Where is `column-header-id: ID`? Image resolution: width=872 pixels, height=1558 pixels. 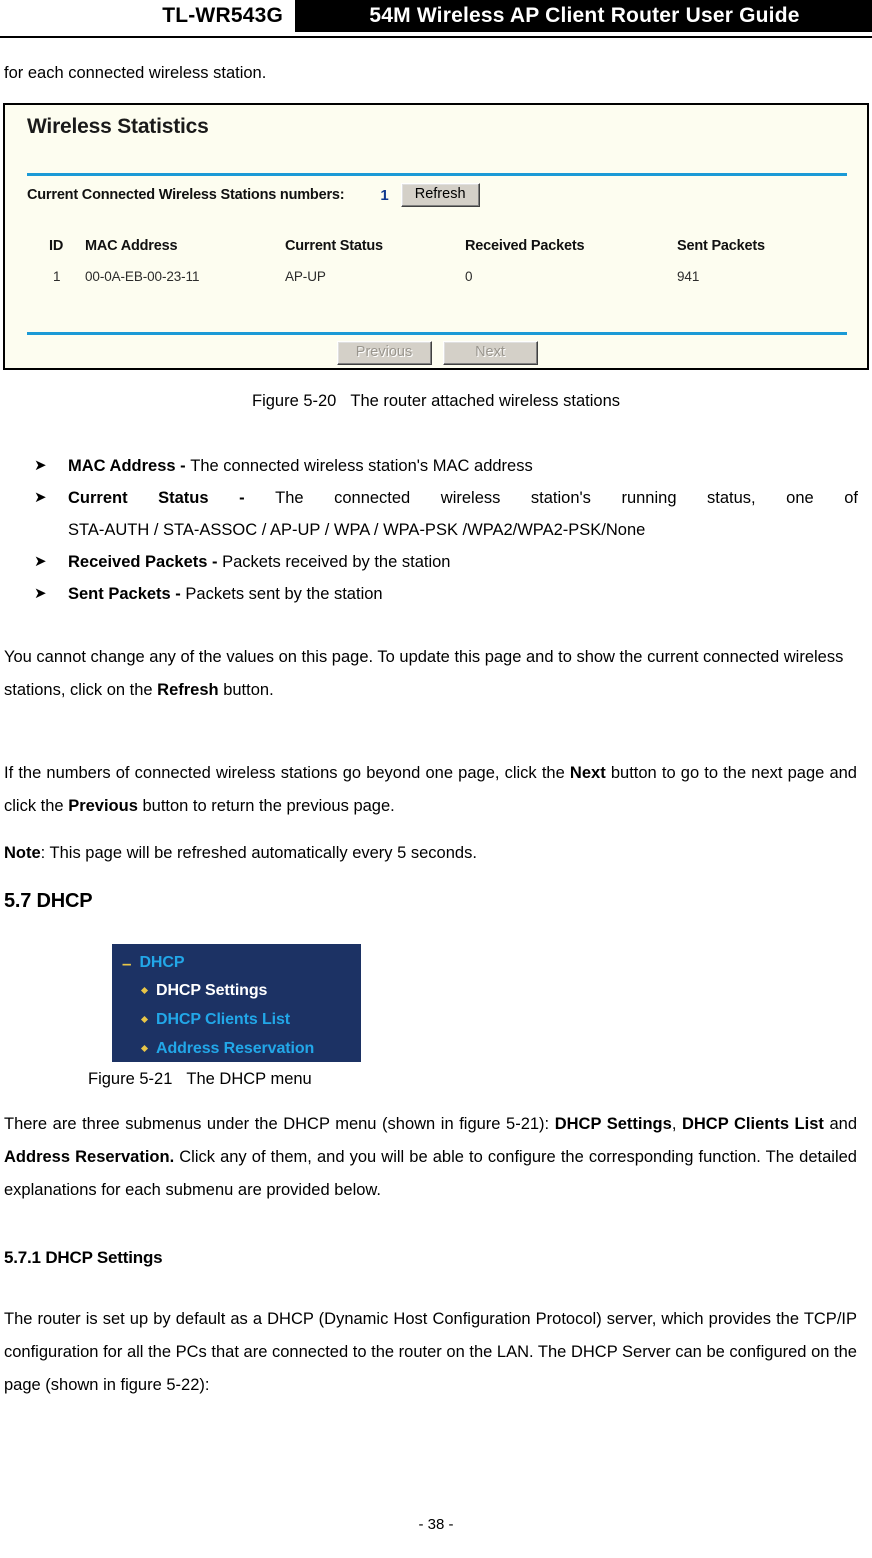 column-header-id: ID is located at coordinates (56, 246).